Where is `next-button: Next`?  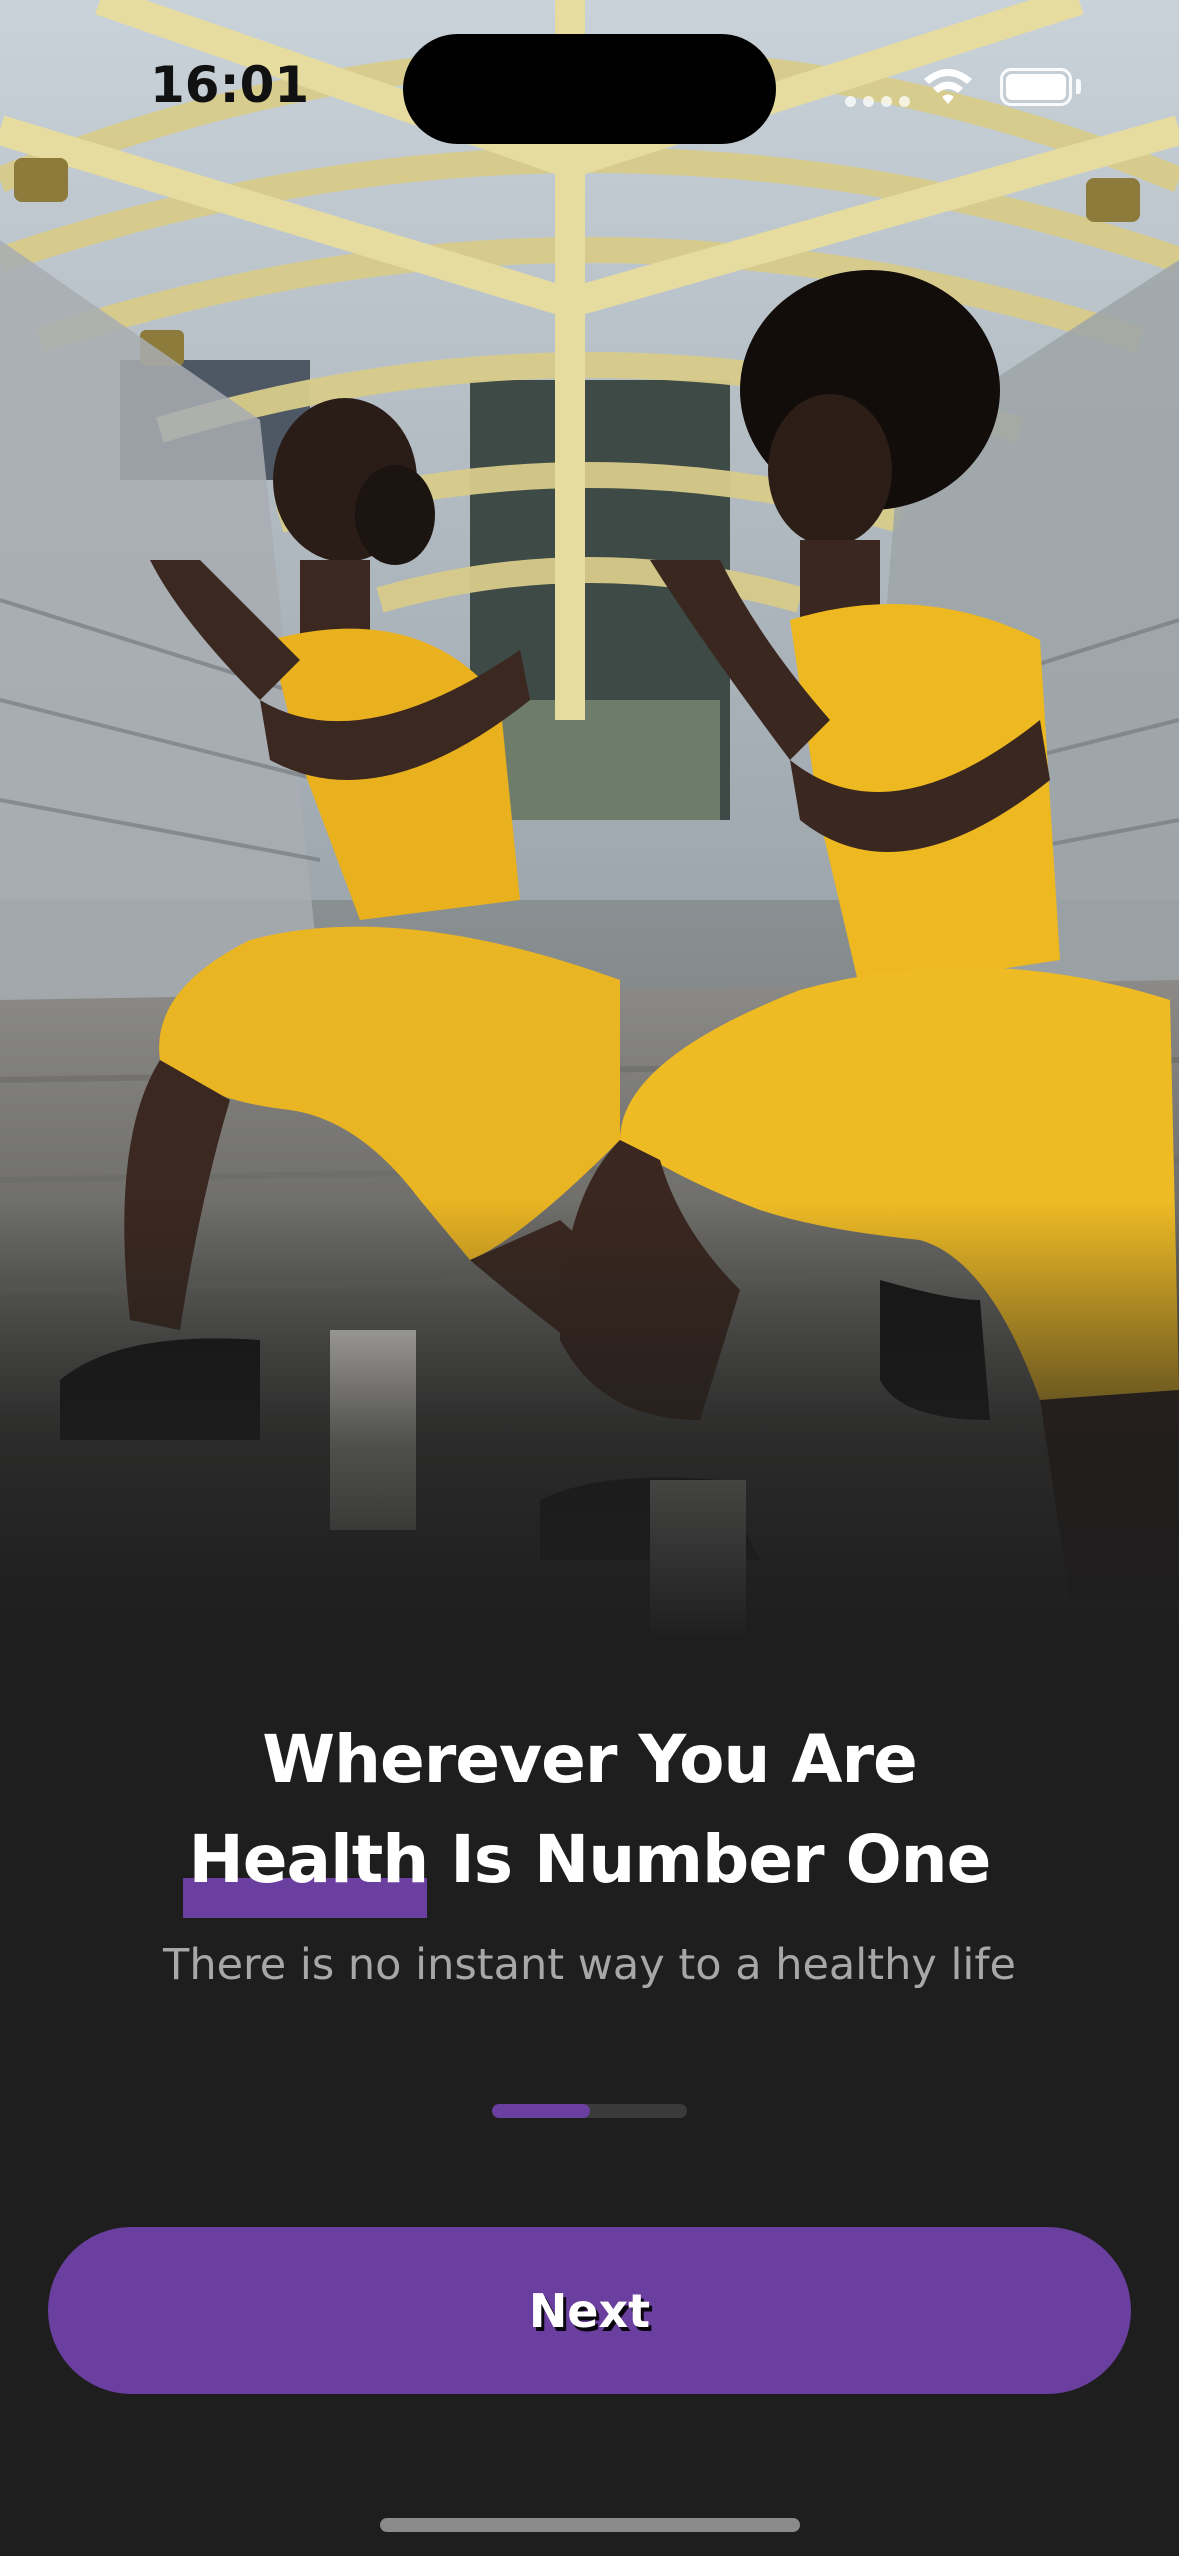 next-button: Next is located at coordinates (589, 2310).